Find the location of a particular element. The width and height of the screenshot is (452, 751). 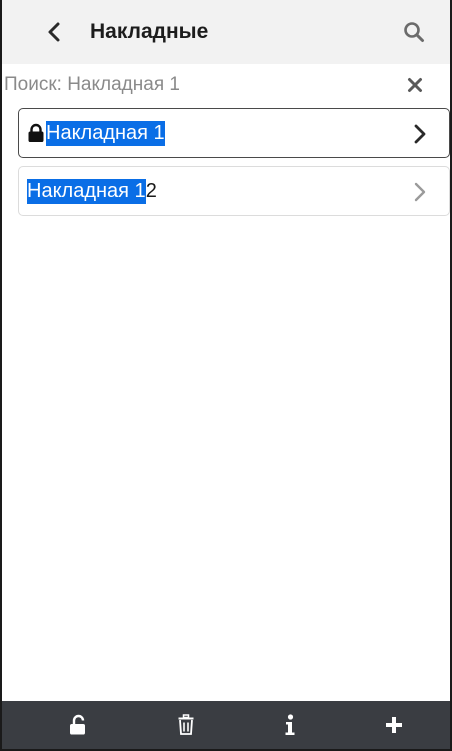

unlock-button is located at coordinates (78, 725).